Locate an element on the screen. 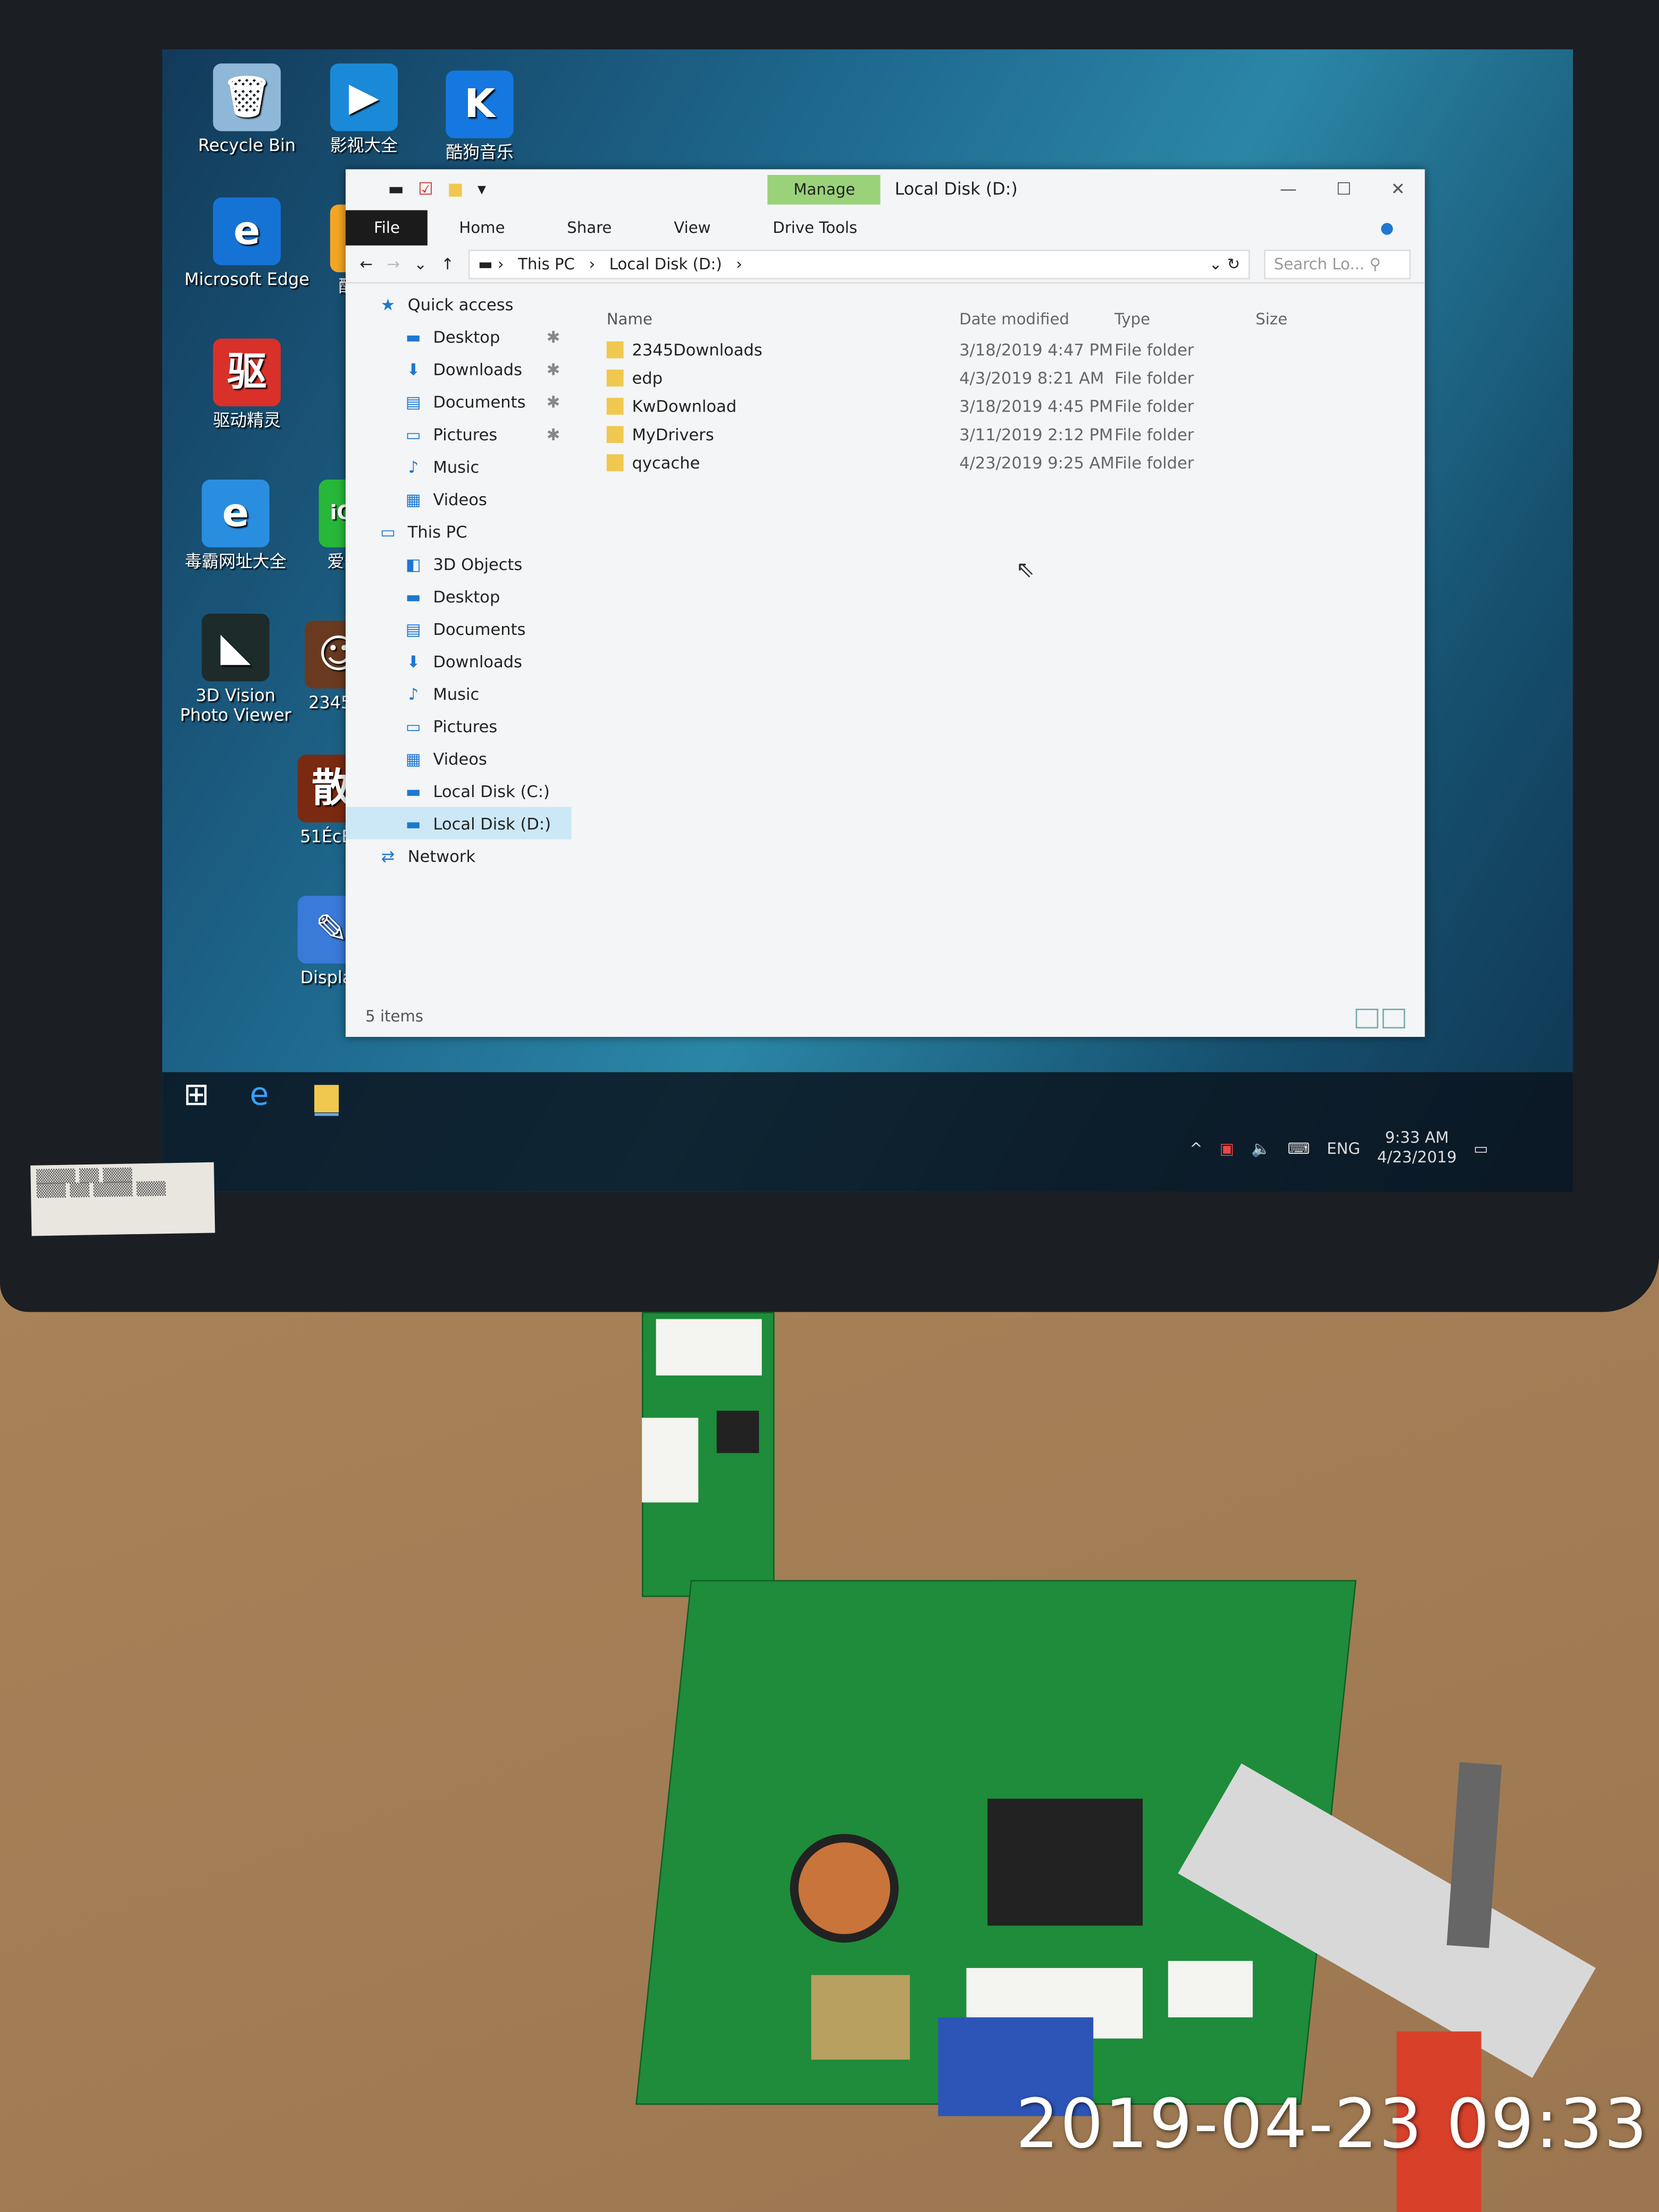  column-headers: Name Date modified Type Size is located at coordinates (1009, 319).